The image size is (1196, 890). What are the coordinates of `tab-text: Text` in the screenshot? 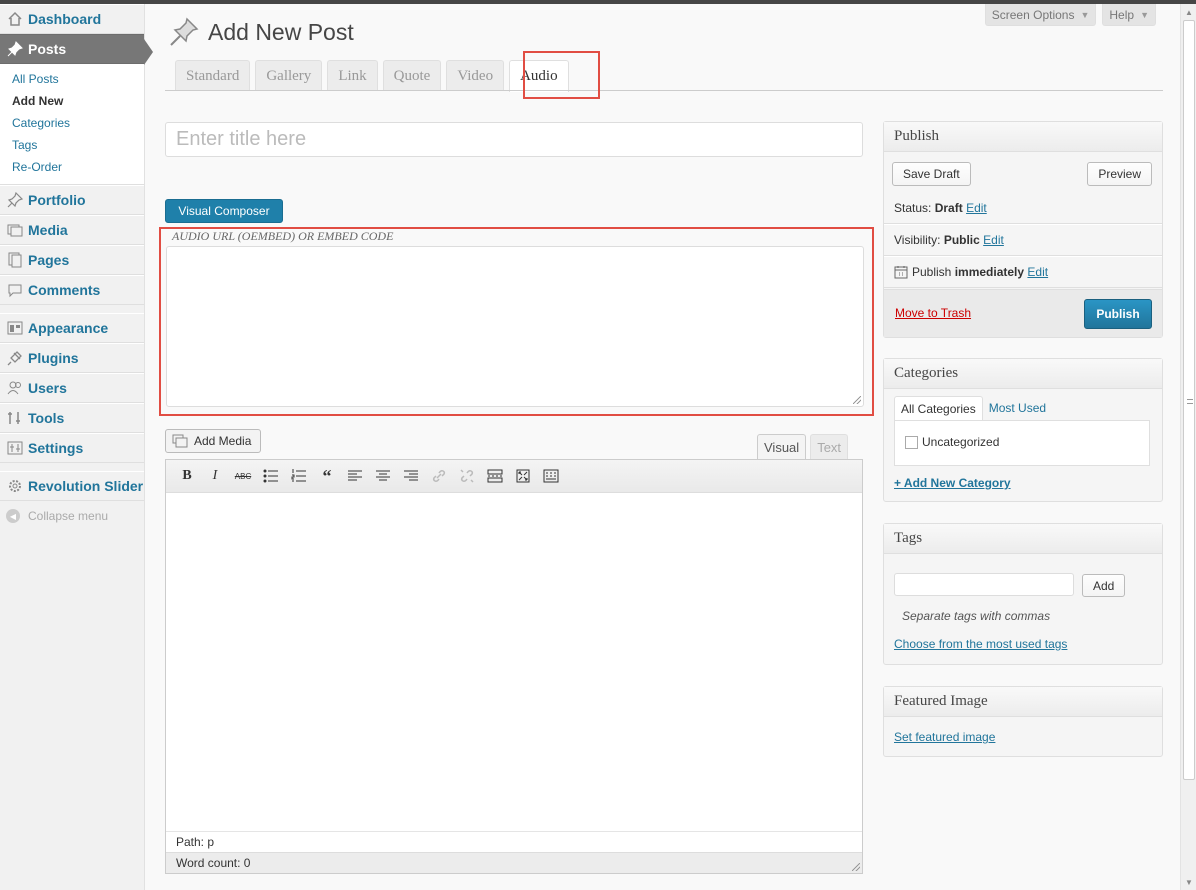 It's located at (829, 446).